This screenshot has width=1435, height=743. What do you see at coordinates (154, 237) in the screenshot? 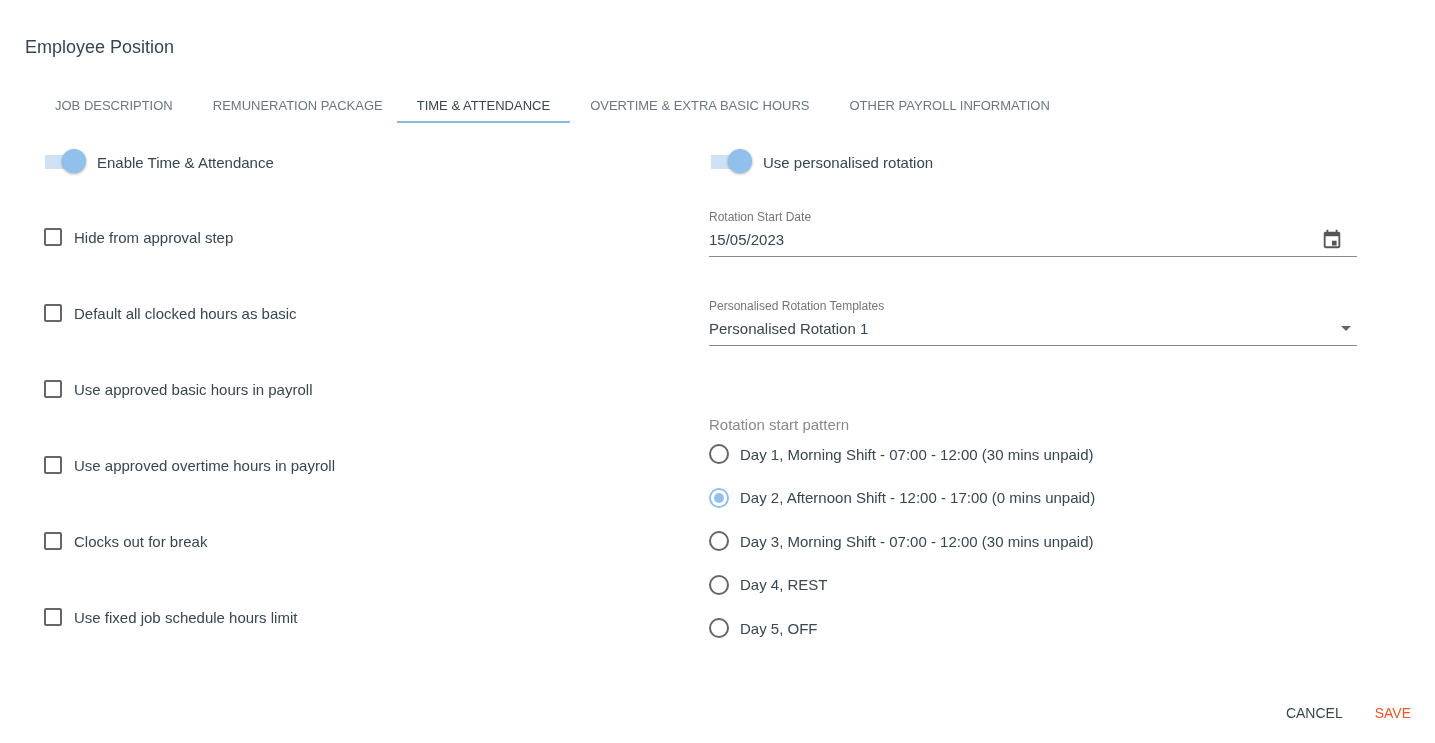
I see `checkbox-label: Hide from approval step` at bounding box center [154, 237].